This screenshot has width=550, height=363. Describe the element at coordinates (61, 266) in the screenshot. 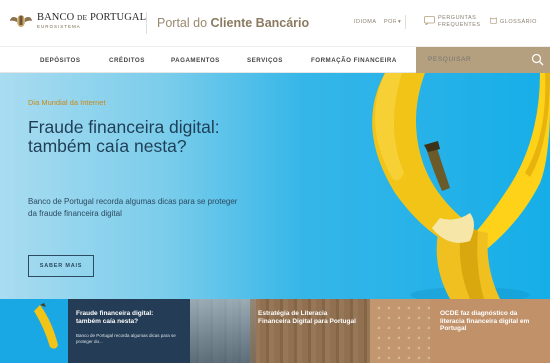

I see `saber-mais-button: SABER MAIS` at that location.